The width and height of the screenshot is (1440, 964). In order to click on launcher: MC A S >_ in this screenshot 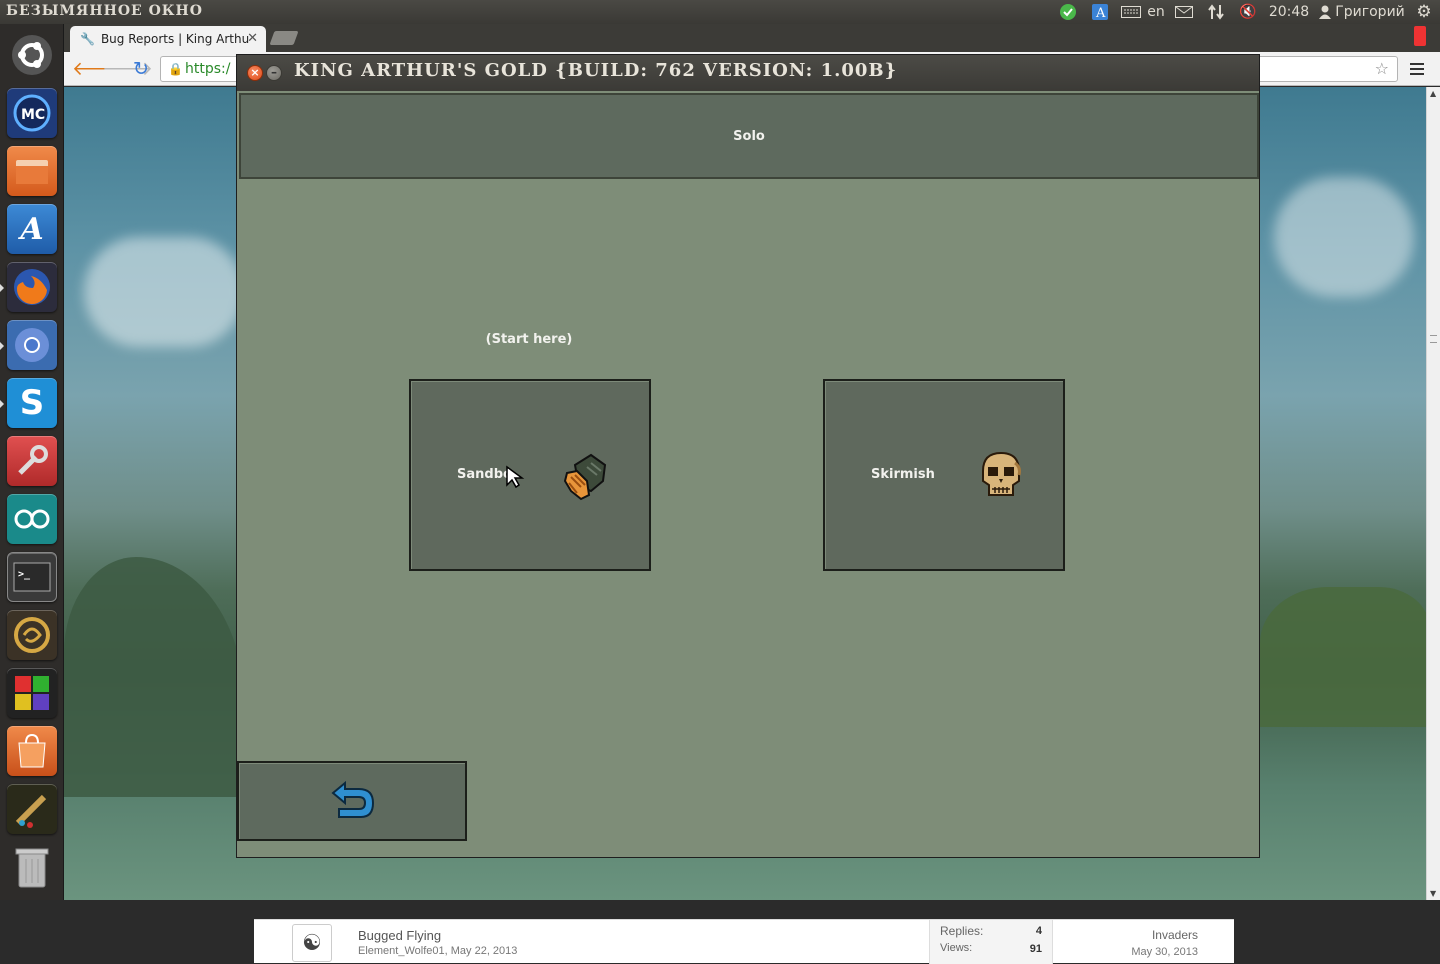, I will do `click(32, 462)`.